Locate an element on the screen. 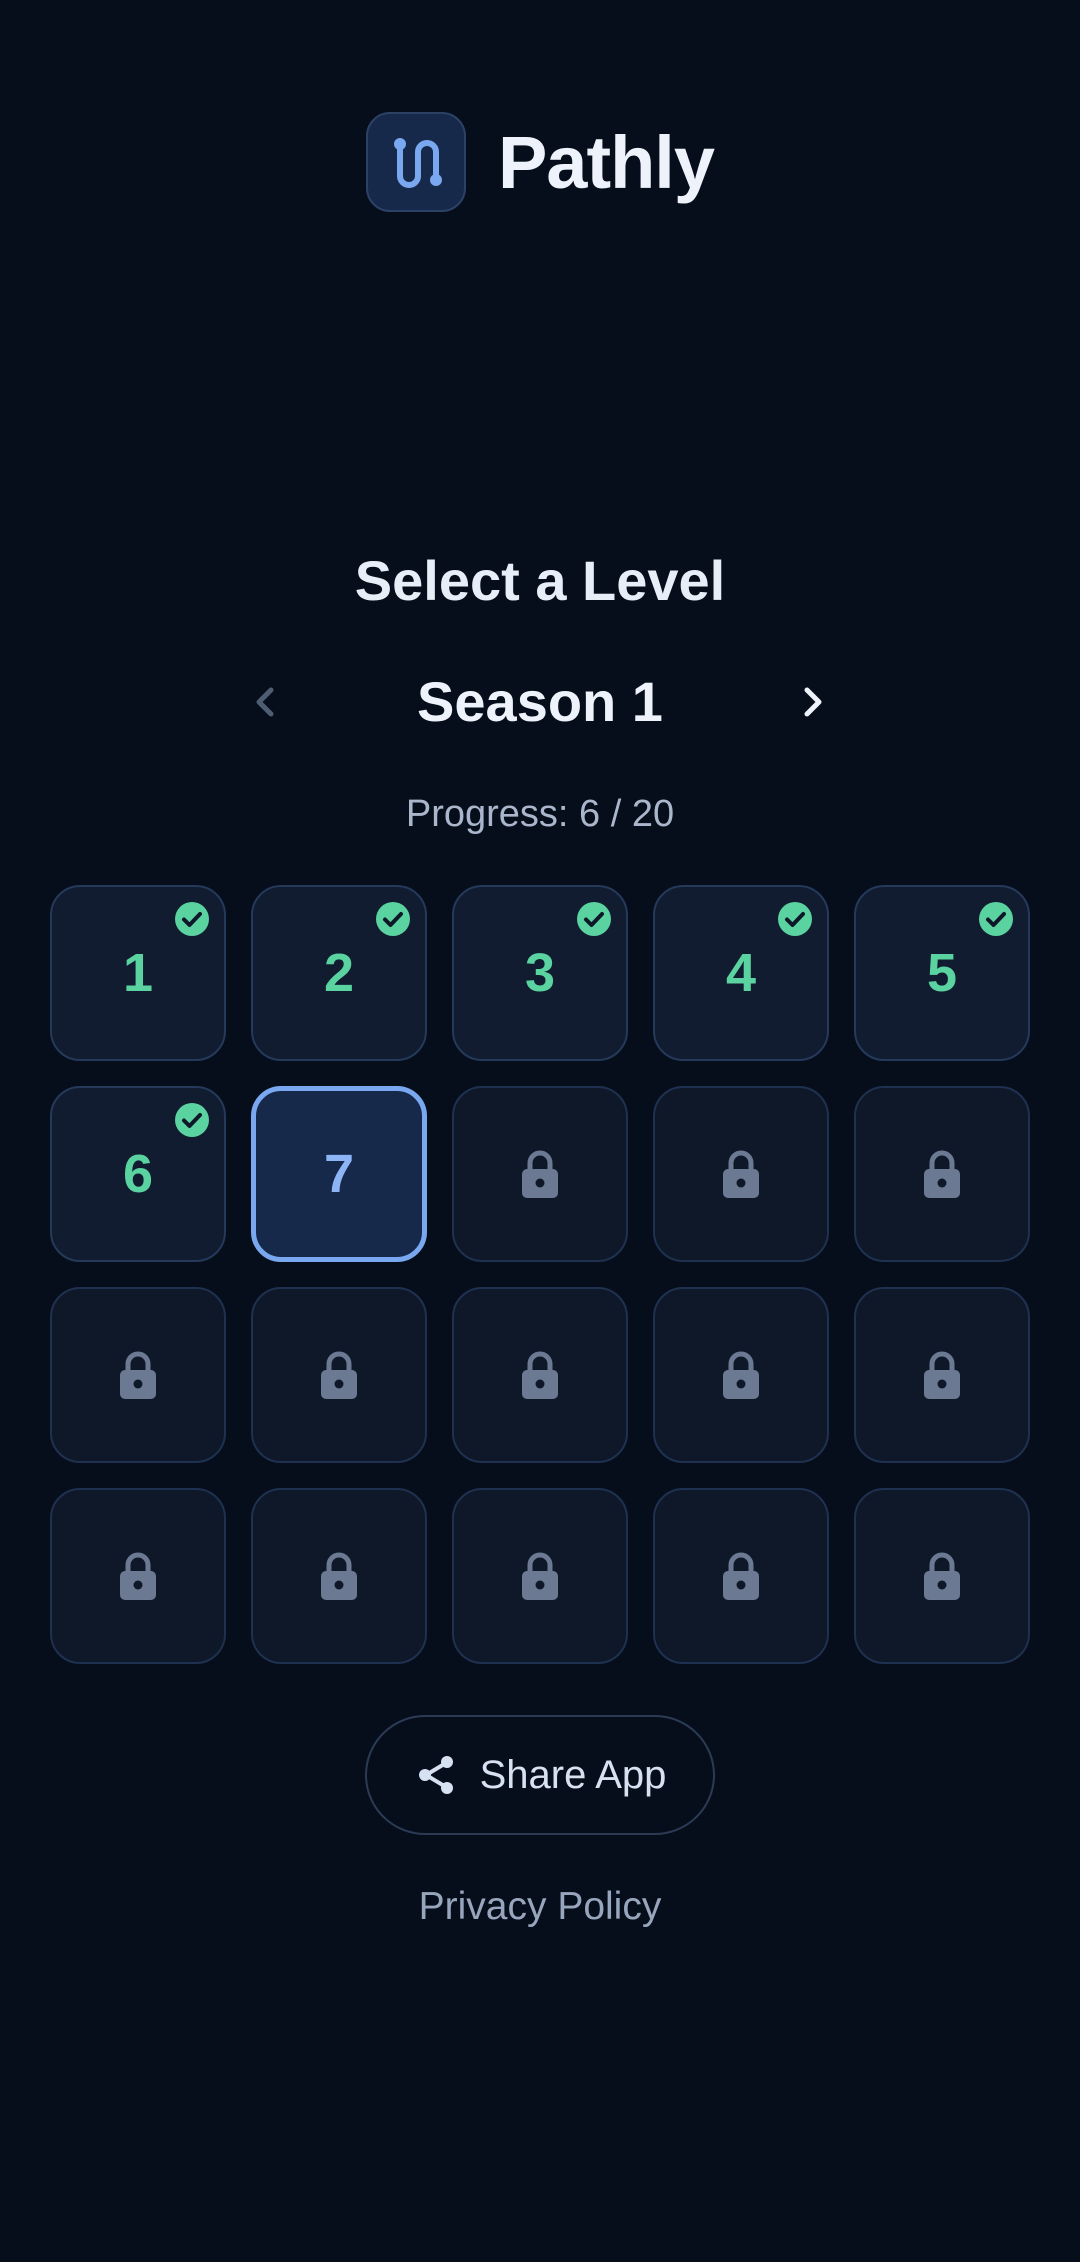 Image resolution: width=1080 pixels, height=2262 pixels. chevron-right-icon is located at coordinates (813, 702).